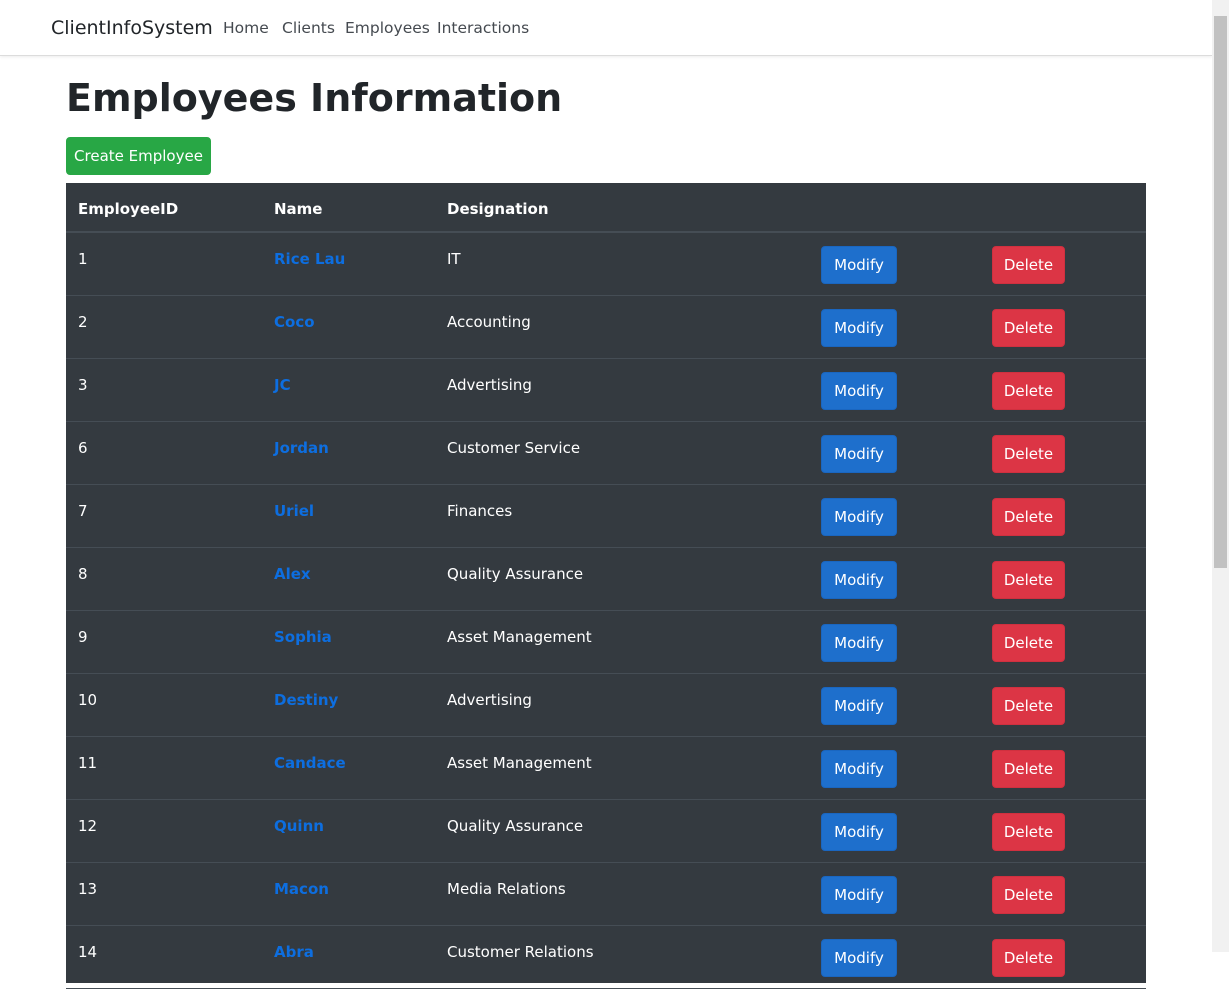 Image resolution: width=1229 pixels, height=989 pixels. What do you see at coordinates (83, 385) in the screenshot?
I see `employee-id-cell: 3` at bounding box center [83, 385].